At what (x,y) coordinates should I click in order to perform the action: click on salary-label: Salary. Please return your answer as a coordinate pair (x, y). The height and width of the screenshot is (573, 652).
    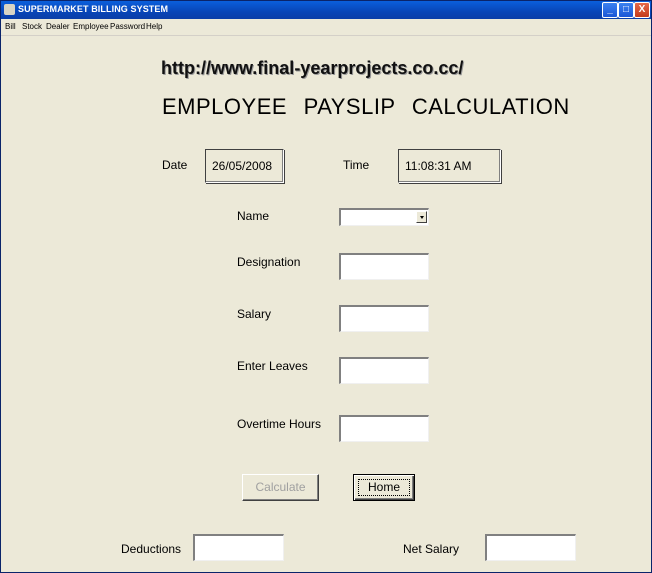
    Looking at the image, I should click on (254, 314).